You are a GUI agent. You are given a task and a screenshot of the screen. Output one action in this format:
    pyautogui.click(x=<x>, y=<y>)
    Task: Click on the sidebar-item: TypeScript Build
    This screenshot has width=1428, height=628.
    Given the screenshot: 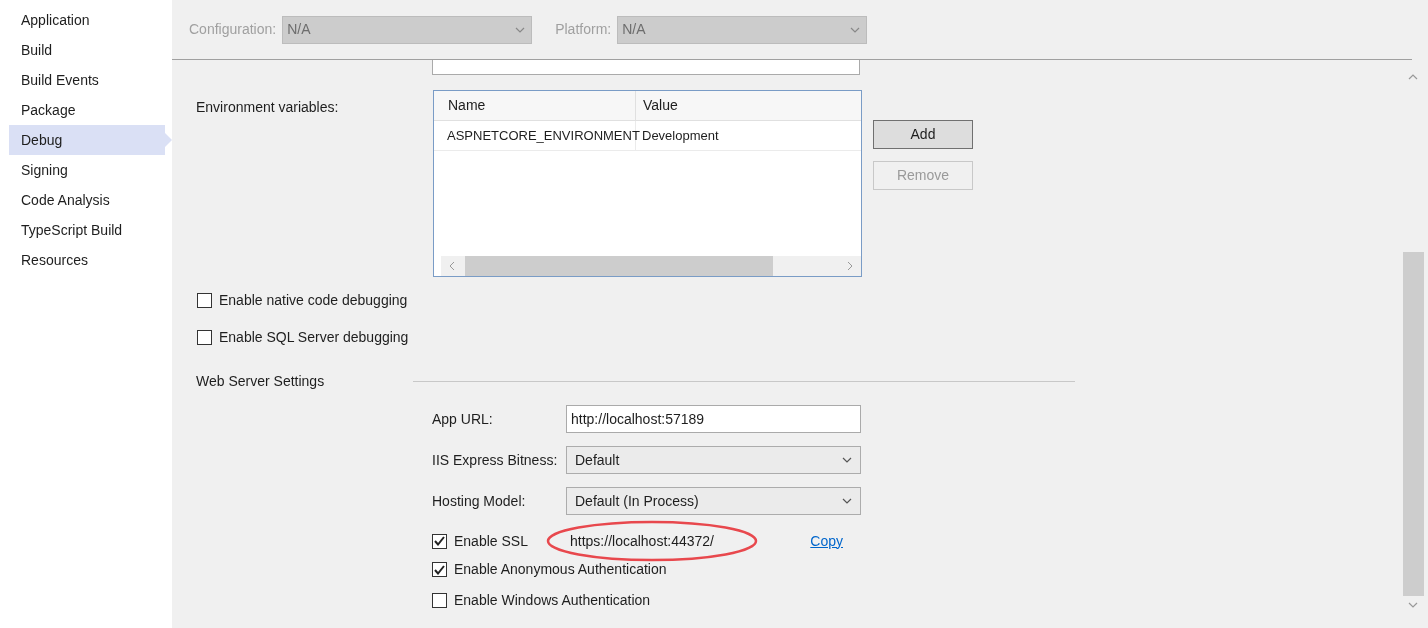 What is the action you would take?
    pyautogui.click(x=87, y=230)
    